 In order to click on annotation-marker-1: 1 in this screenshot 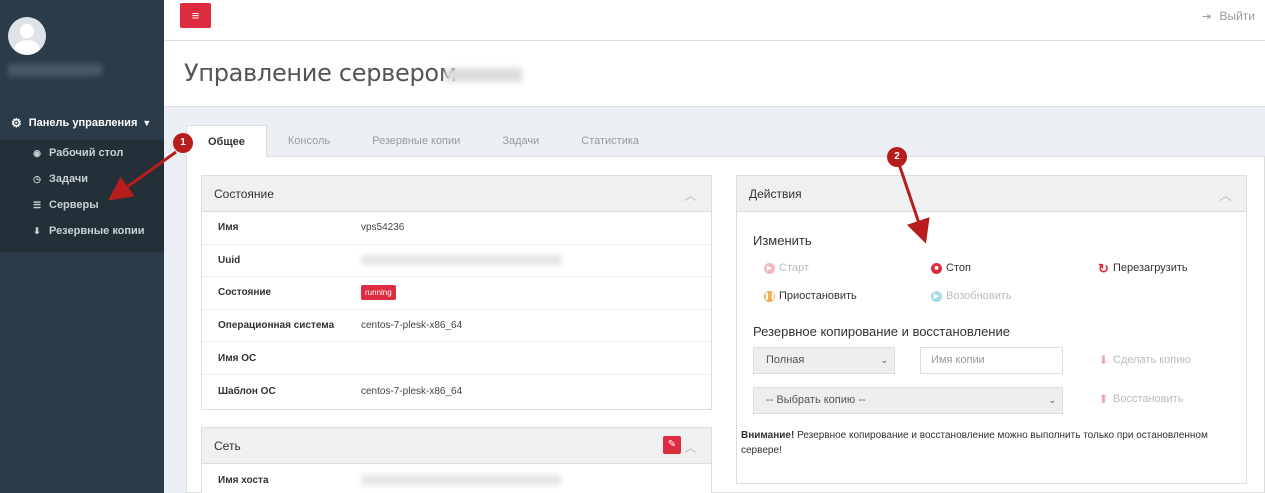, I will do `click(183, 143)`.